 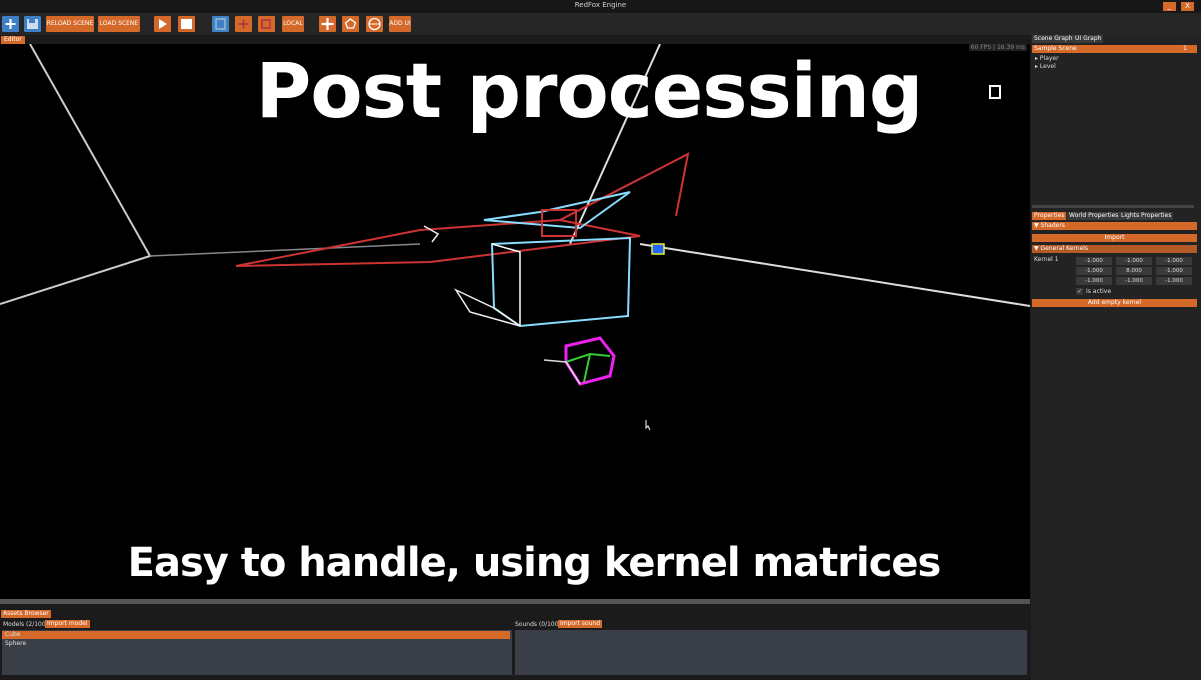 I want to click on assets-browser-tab: Assets Browser, so click(x=26, y=614).